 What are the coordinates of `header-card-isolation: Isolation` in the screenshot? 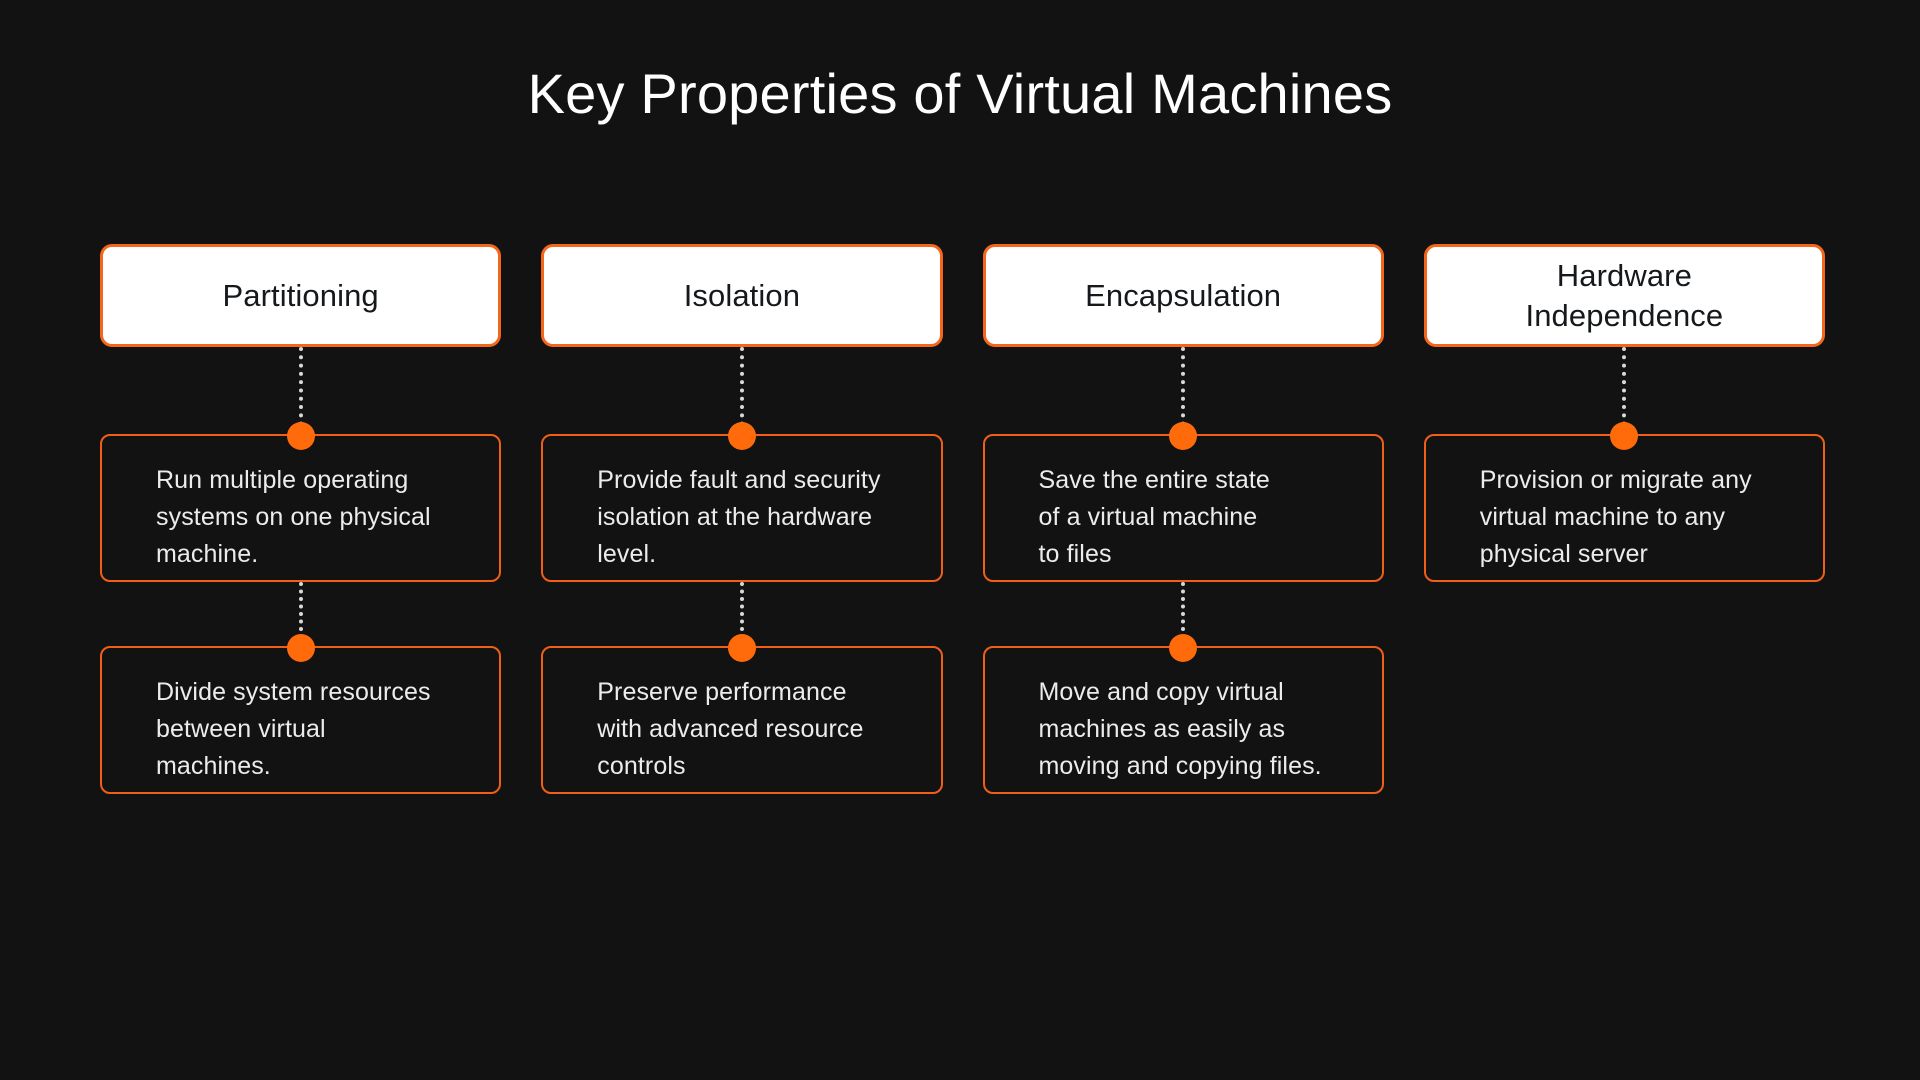 It's located at (742, 295).